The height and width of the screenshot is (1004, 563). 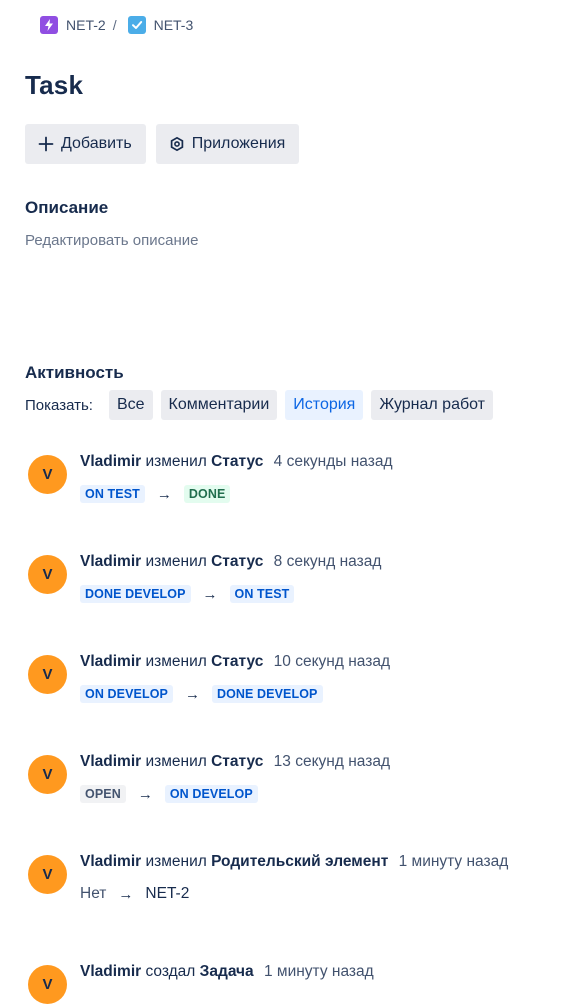 I want to click on status-lozenge-from: ON DEVELOP, so click(x=126, y=694).